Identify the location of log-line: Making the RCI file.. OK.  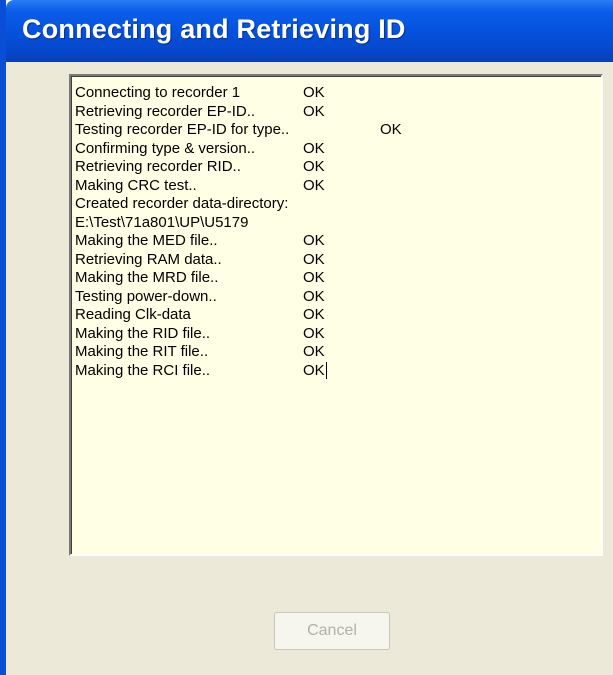
(335, 371).